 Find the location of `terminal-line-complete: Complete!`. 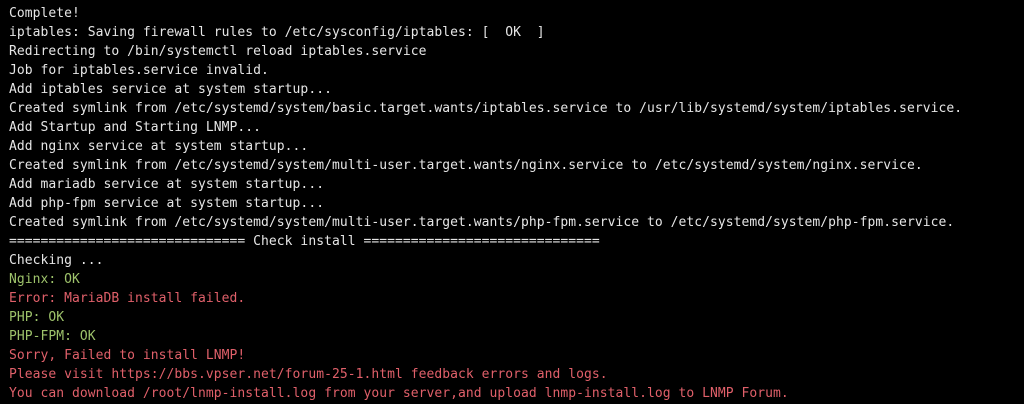

terminal-line-complete: Complete! is located at coordinates (44, 13).